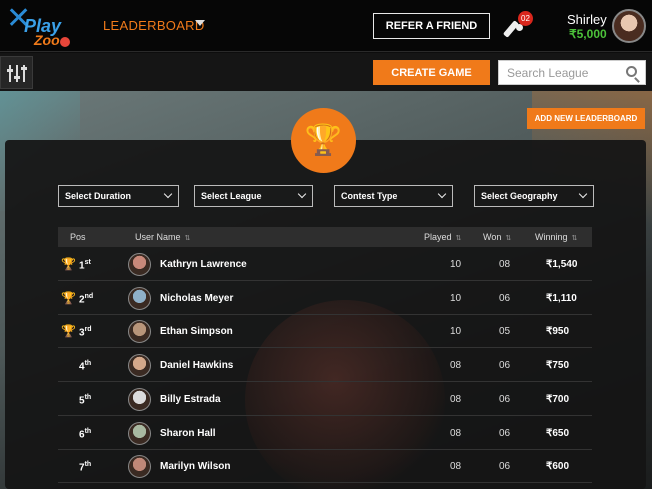 This screenshot has width=652, height=489. I want to click on refer-friend-button: REFER A FRIEND, so click(431, 26).